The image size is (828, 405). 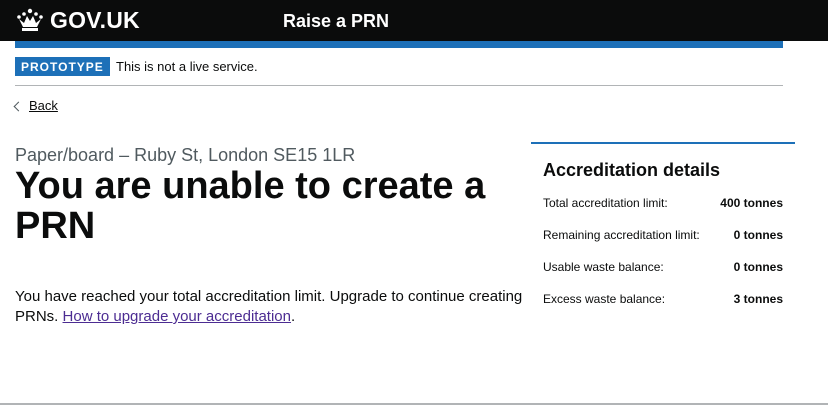 I want to click on logo-text: GOV.UK, so click(x=95, y=20).